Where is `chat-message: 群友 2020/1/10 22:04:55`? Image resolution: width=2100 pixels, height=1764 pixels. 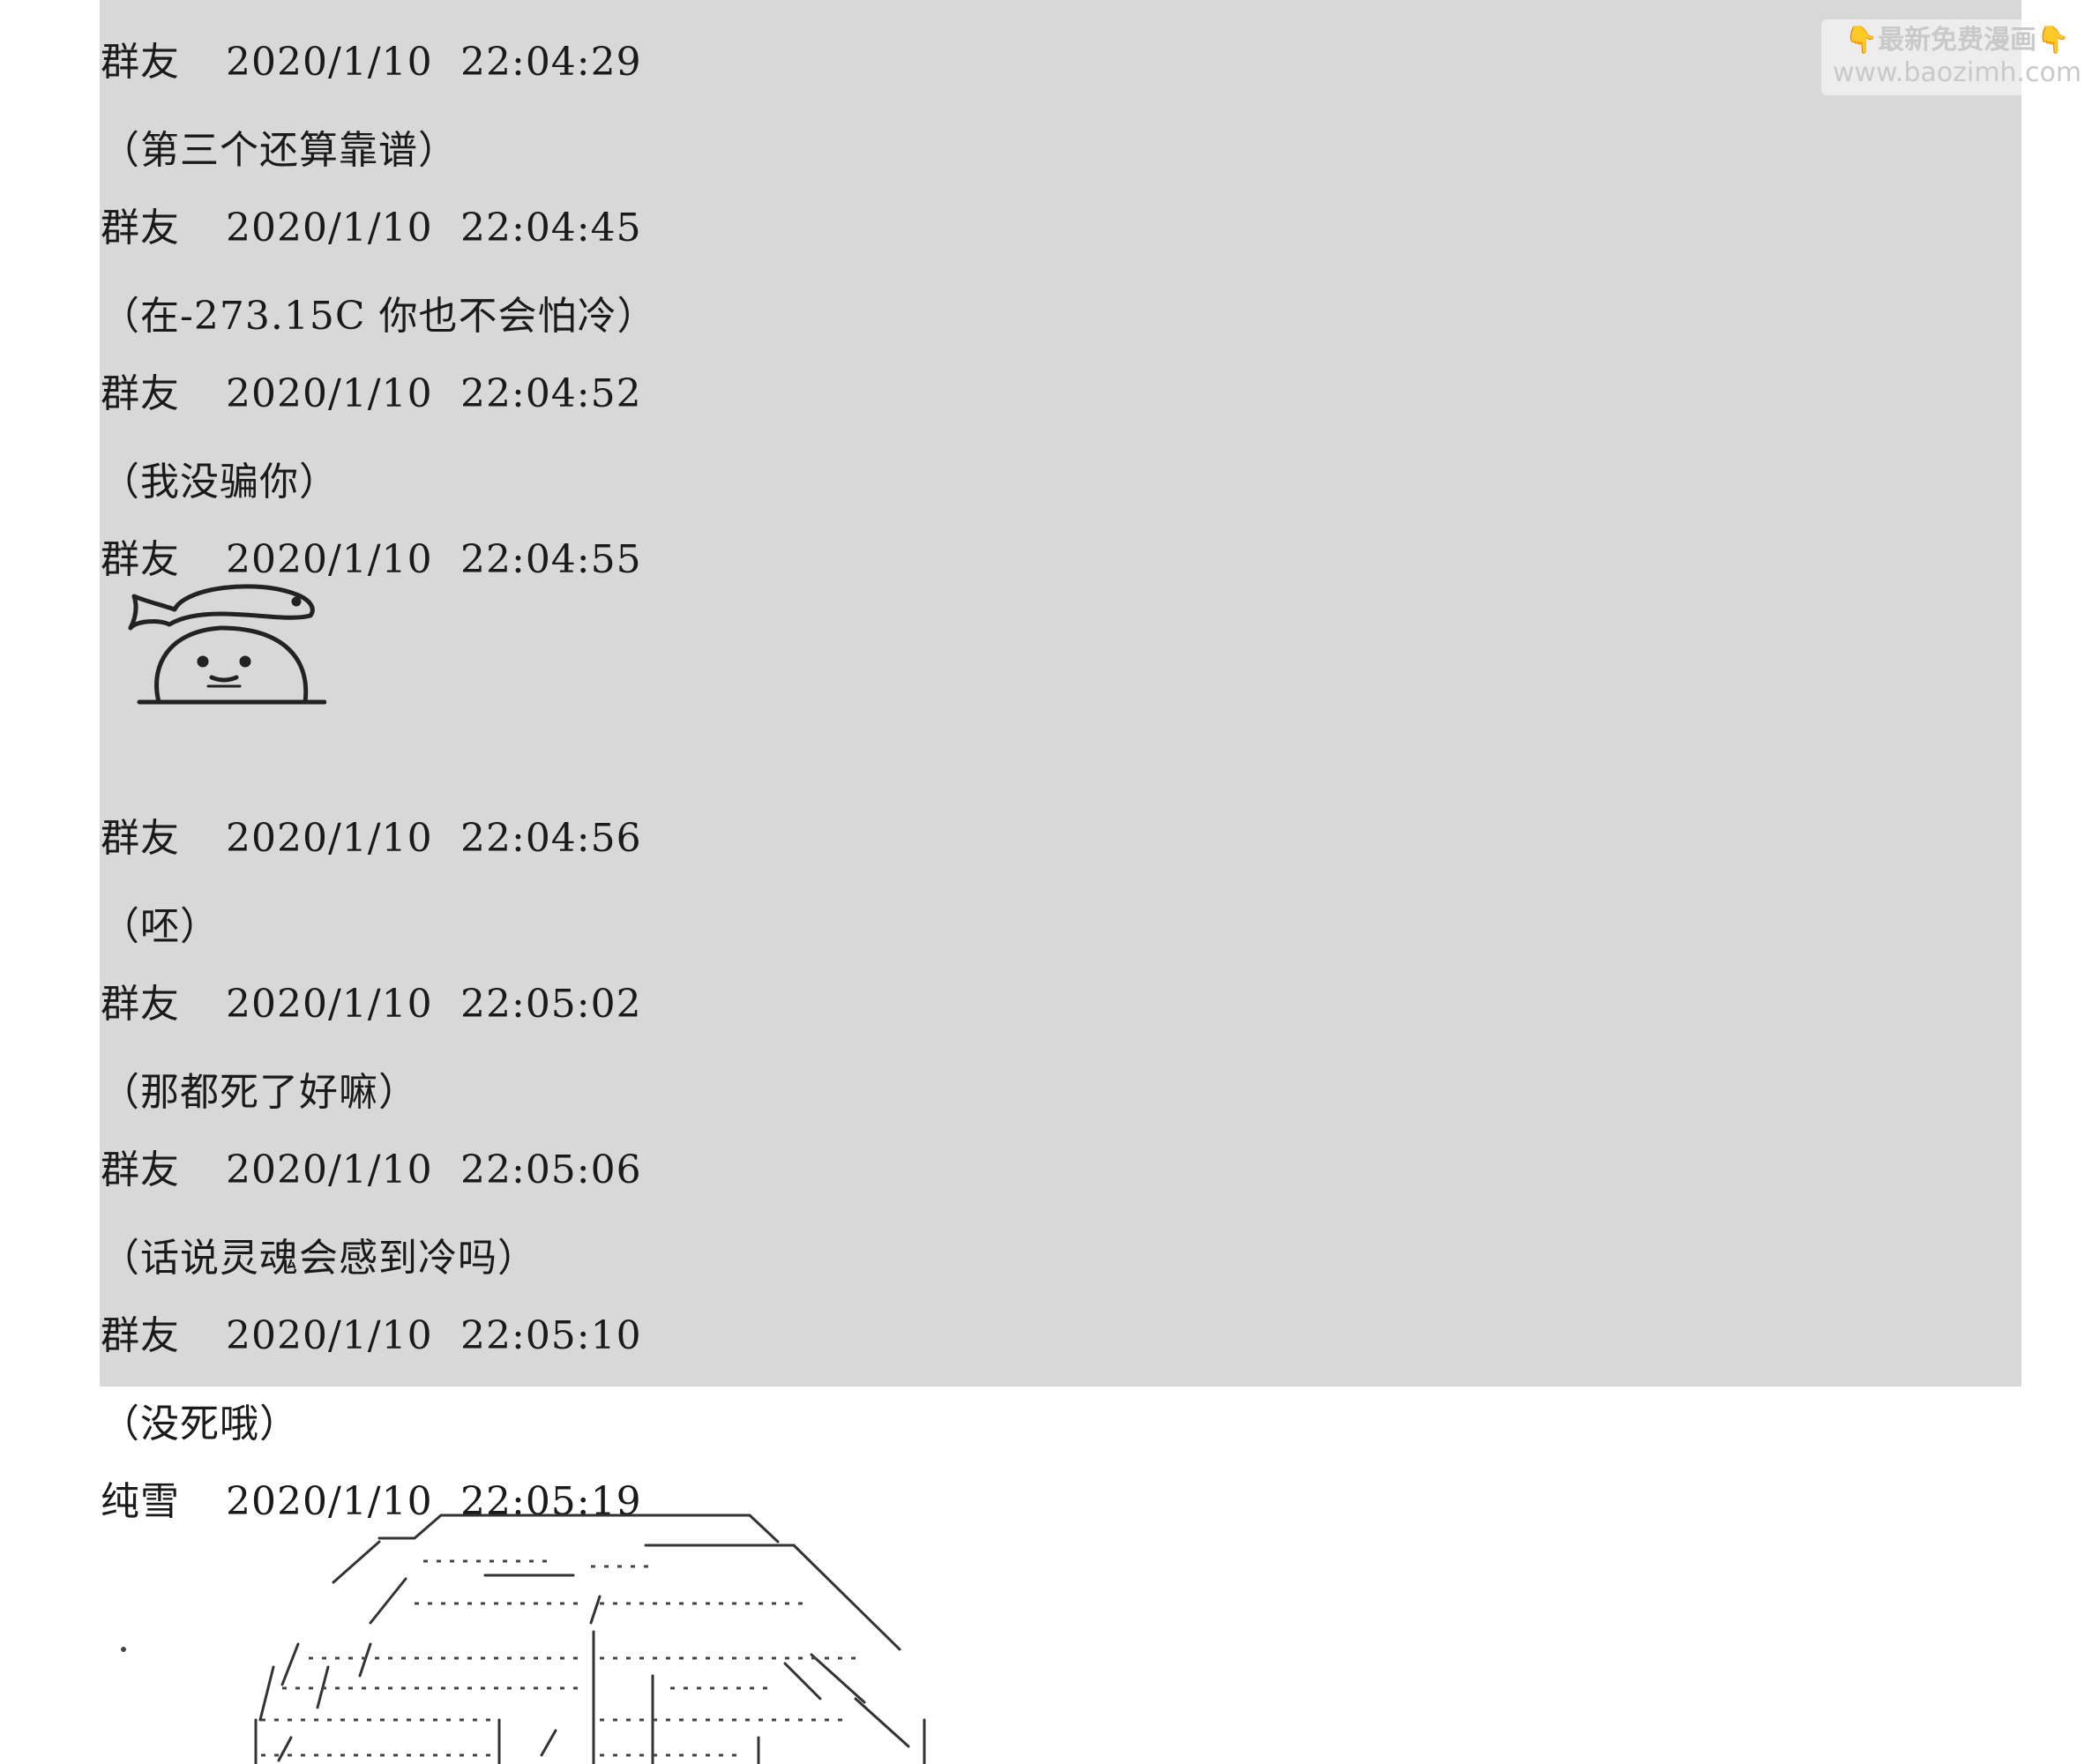 chat-message: 群友 2020/1/10 22:04:55 is located at coordinates (371, 602).